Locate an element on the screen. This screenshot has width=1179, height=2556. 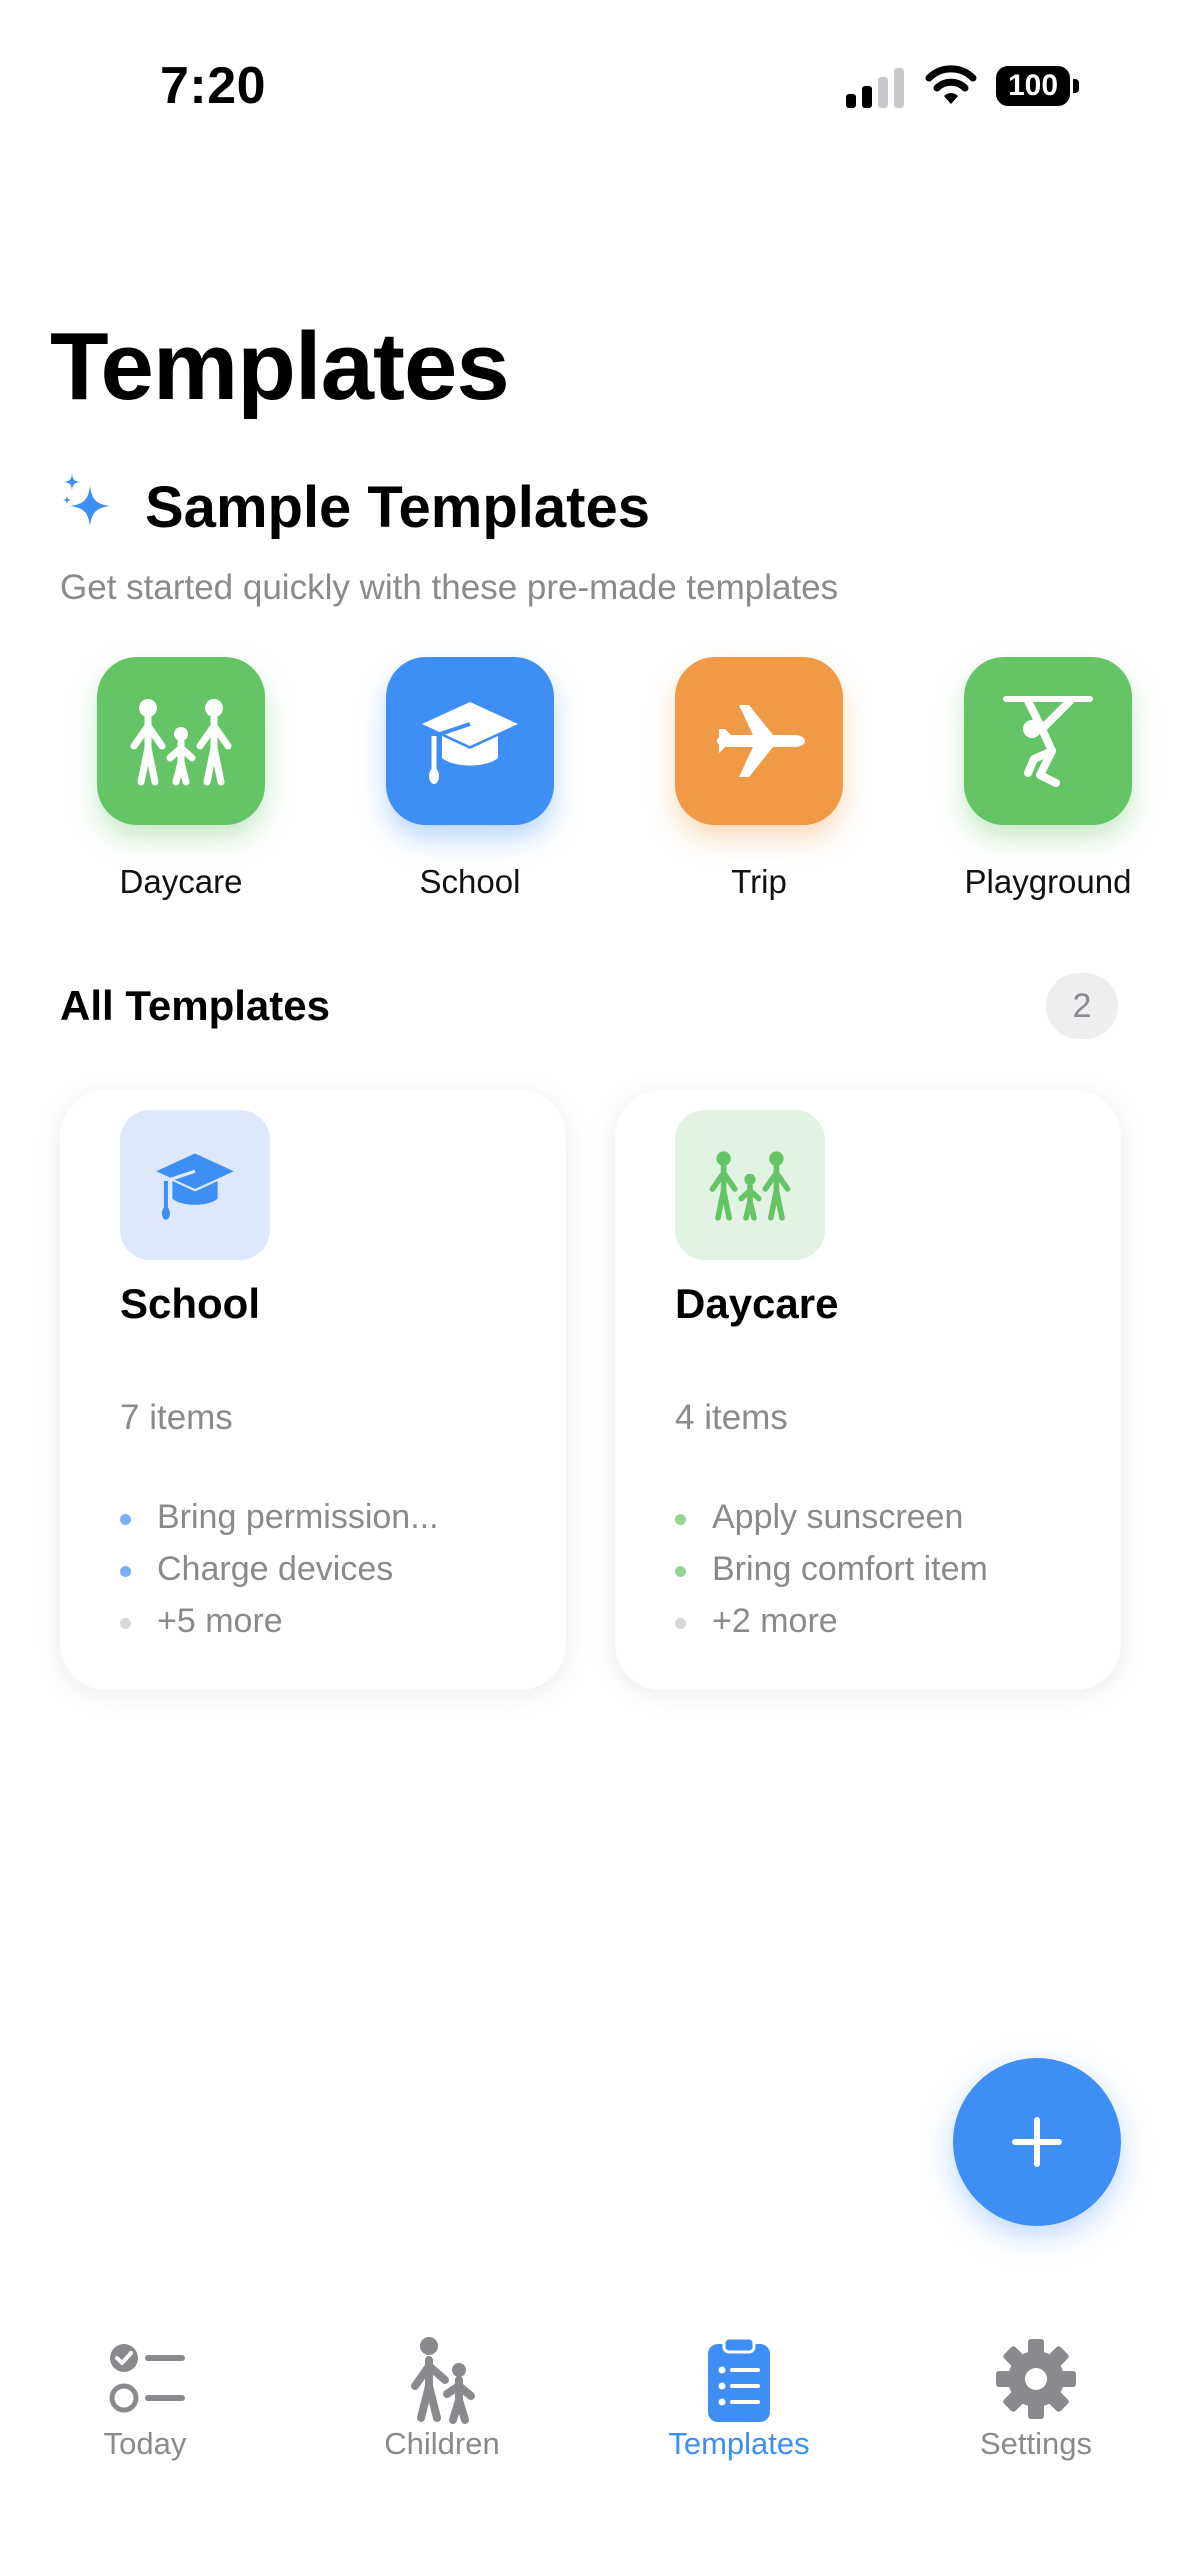
sample-template-label: School is located at coordinates (470, 881).